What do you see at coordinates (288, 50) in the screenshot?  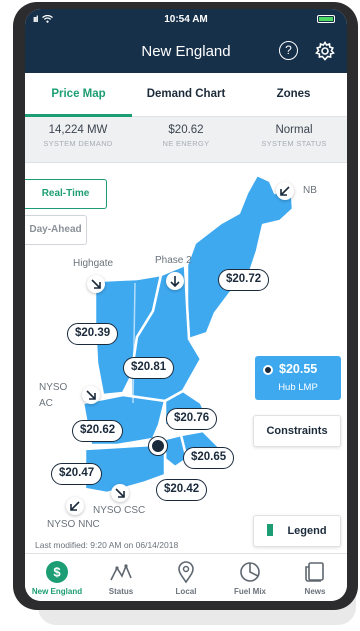 I see `help-button: ?` at bounding box center [288, 50].